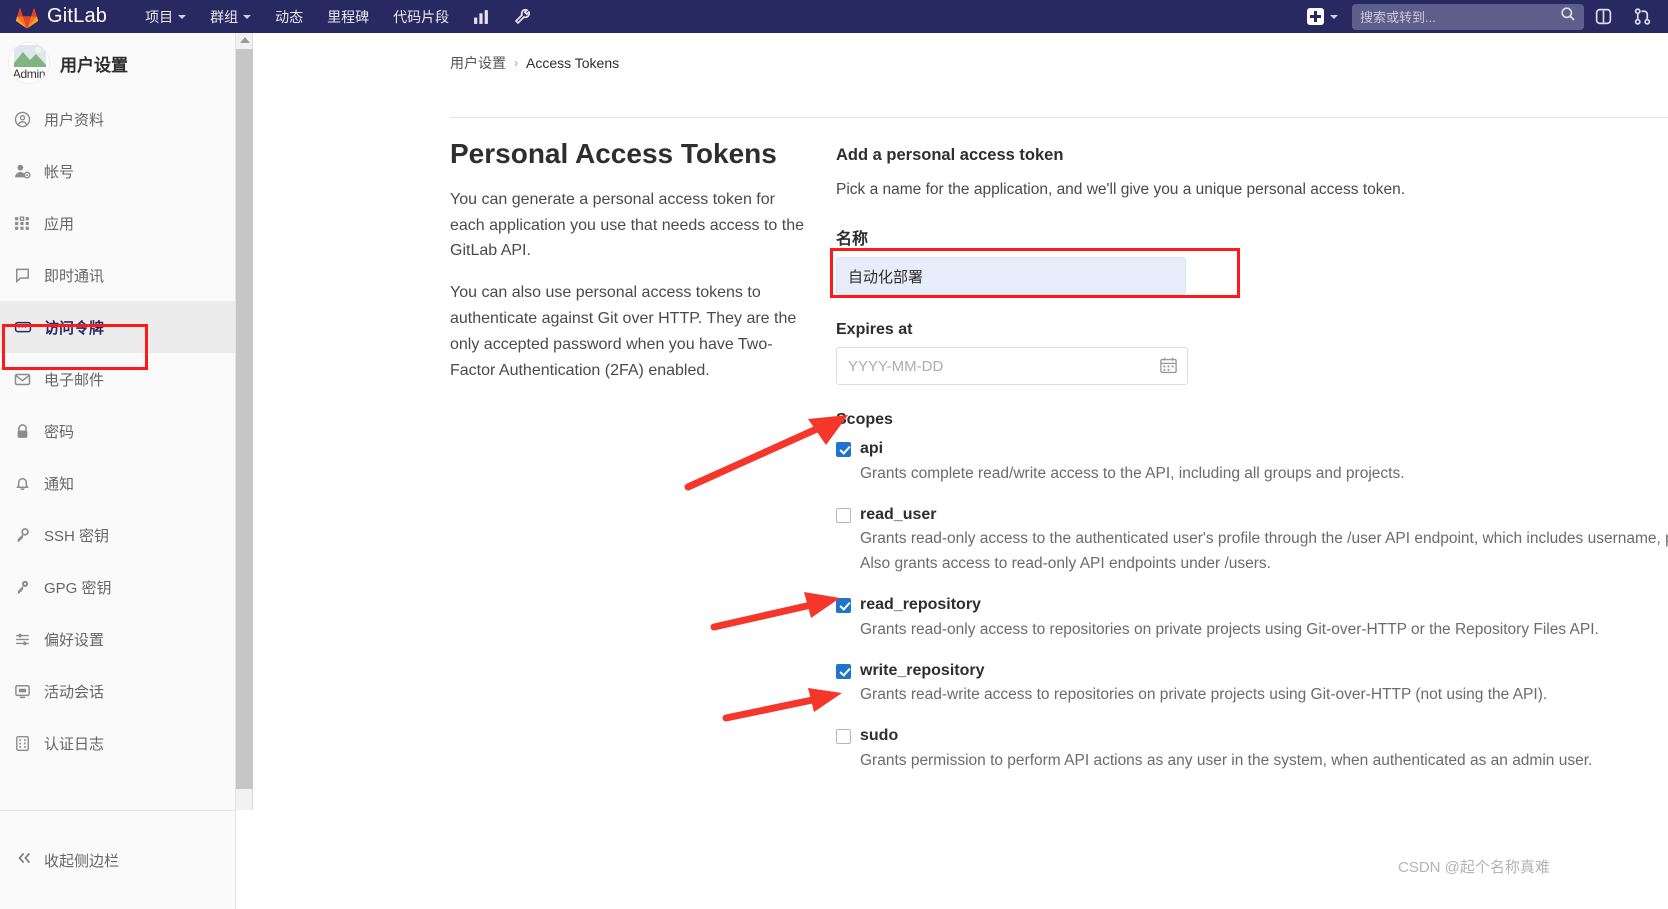 The height and width of the screenshot is (909, 1668). Describe the element at coordinates (25, 119) in the screenshot. I see `profile-icon` at that location.